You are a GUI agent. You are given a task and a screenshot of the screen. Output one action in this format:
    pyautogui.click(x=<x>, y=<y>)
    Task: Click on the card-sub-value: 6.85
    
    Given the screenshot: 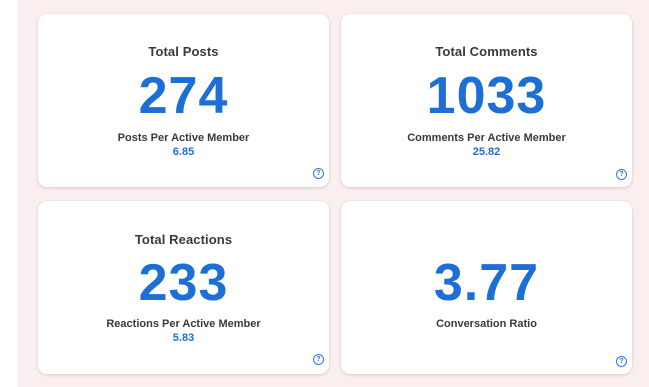 What is the action you would take?
    pyautogui.click(x=183, y=152)
    